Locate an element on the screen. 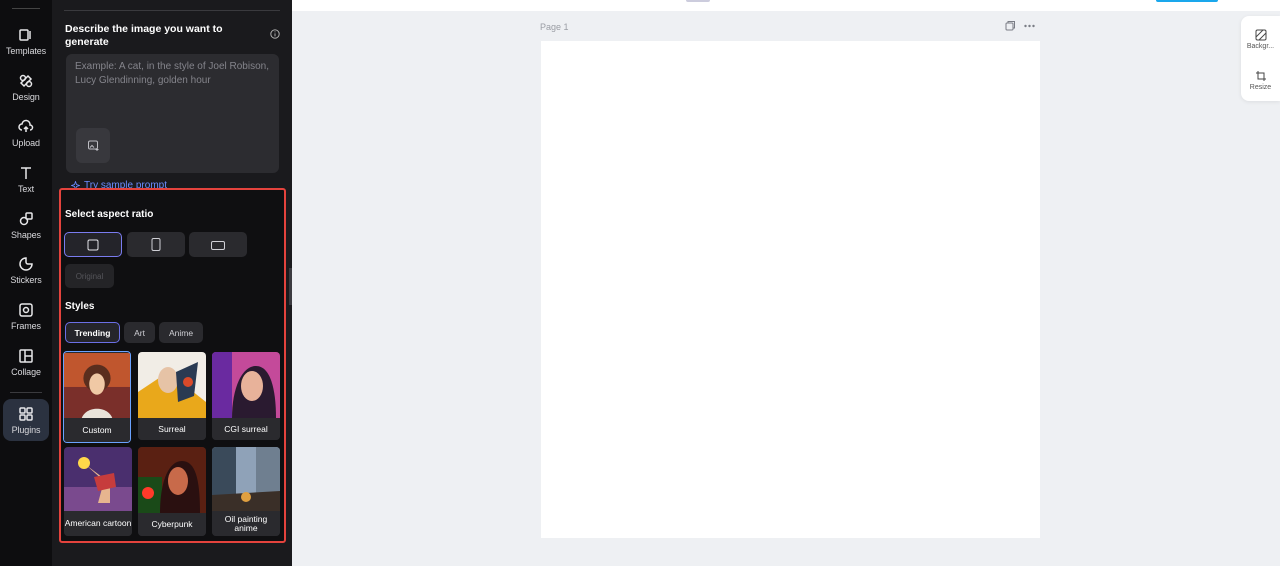 The image size is (1280, 566). image-add-icon is located at coordinates (92, 145).